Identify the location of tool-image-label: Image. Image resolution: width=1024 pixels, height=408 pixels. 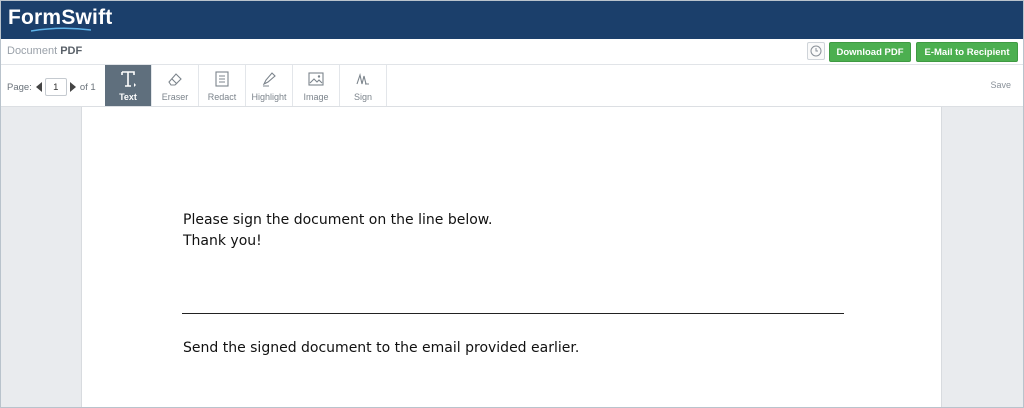
(316, 97).